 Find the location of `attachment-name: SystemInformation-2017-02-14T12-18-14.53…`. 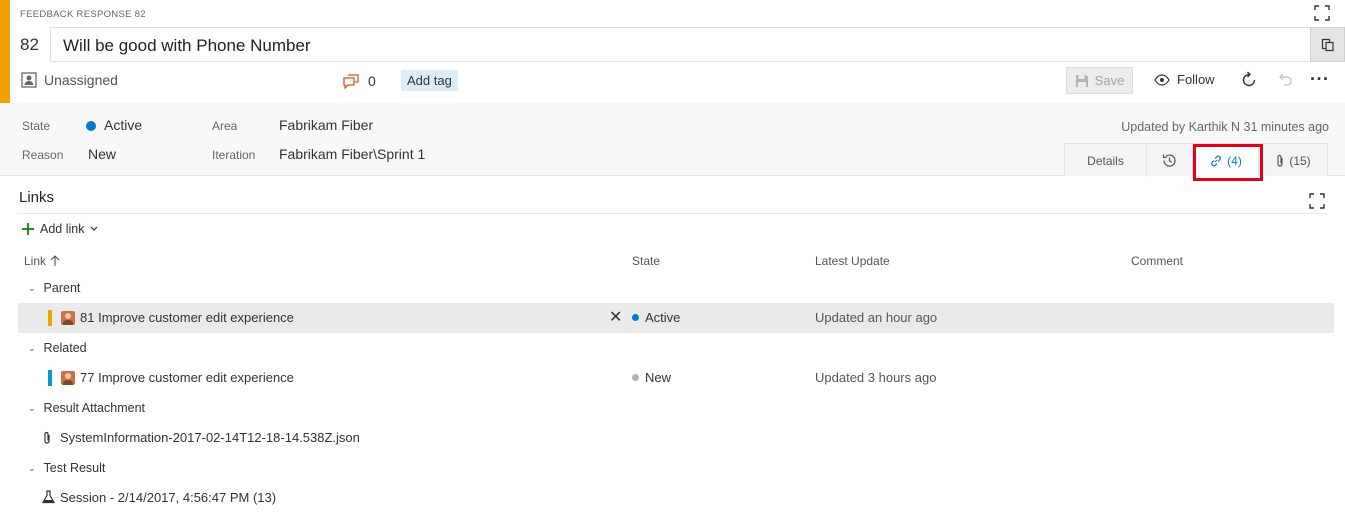

attachment-name: SystemInformation-2017-02-14T12-18-14.53… is located at coordinates (210, 437).